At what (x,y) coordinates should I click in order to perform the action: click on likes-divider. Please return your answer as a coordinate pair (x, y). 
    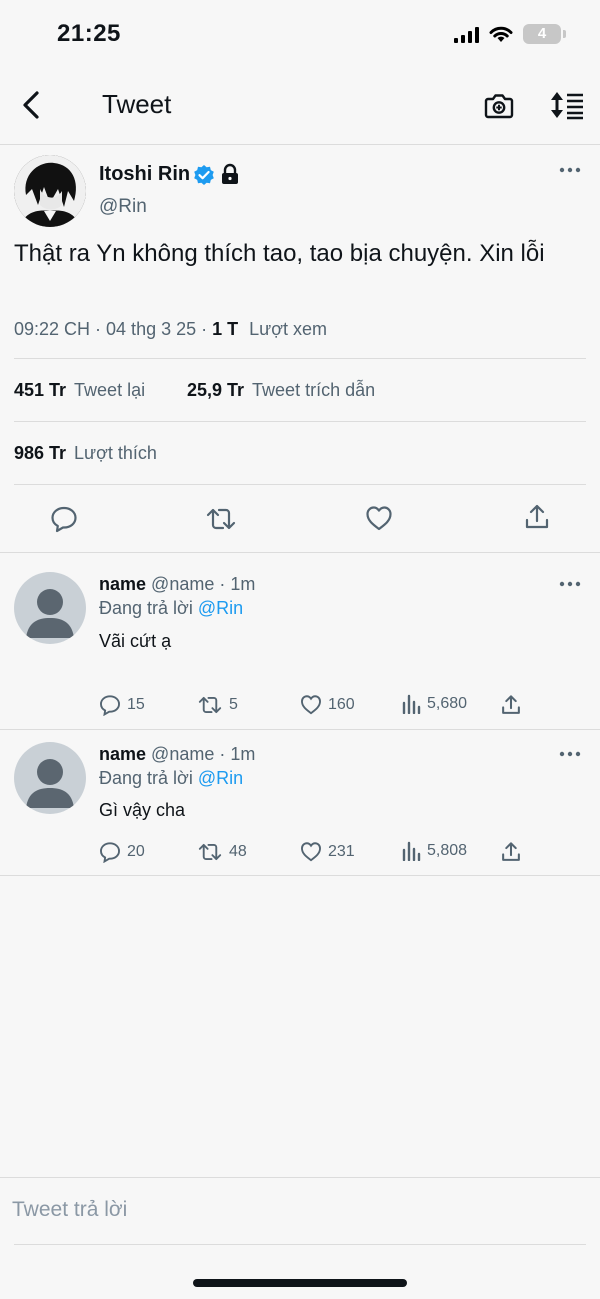
    Looking at the image, I should click on (300, 484).